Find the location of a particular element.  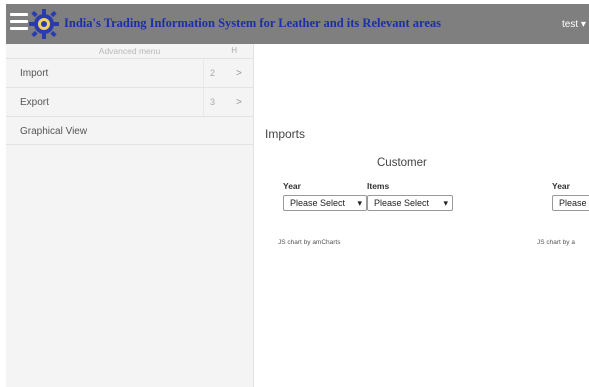

right-year-select: Please is located at coordinates (570, 203).